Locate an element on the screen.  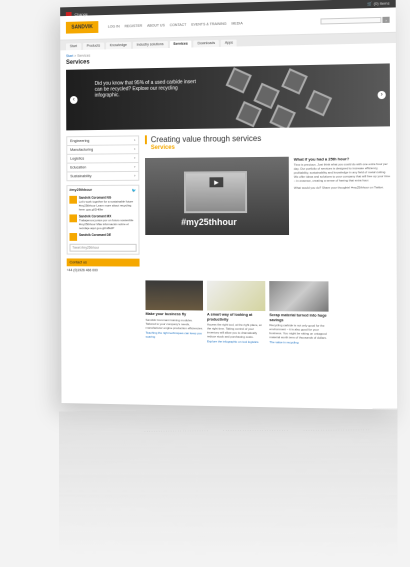
contact-us-button: Contact us is located at coordinates (103, 262).